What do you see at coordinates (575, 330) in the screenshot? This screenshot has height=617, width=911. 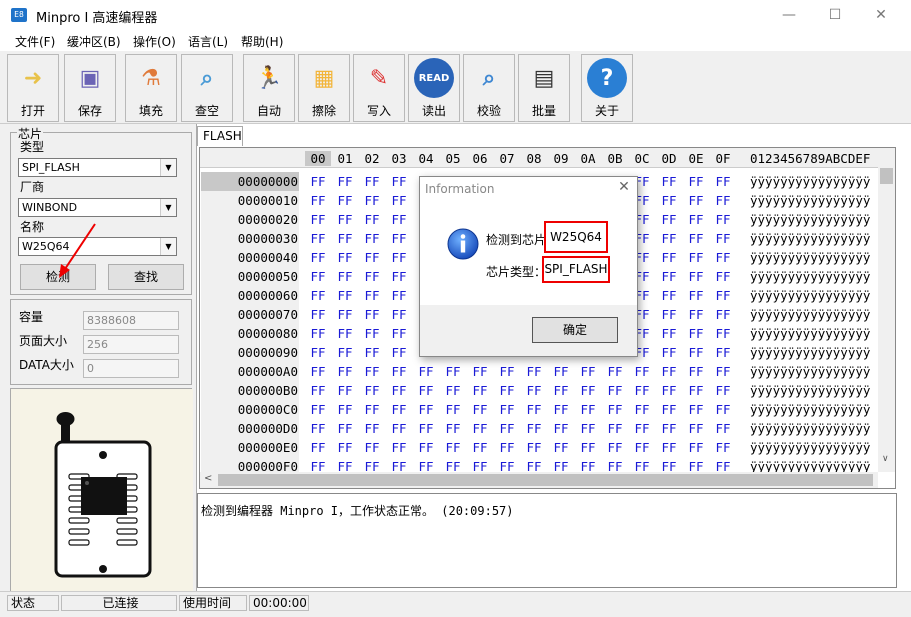 I see `ok-button: 确定` at bounding box center [575, 330].